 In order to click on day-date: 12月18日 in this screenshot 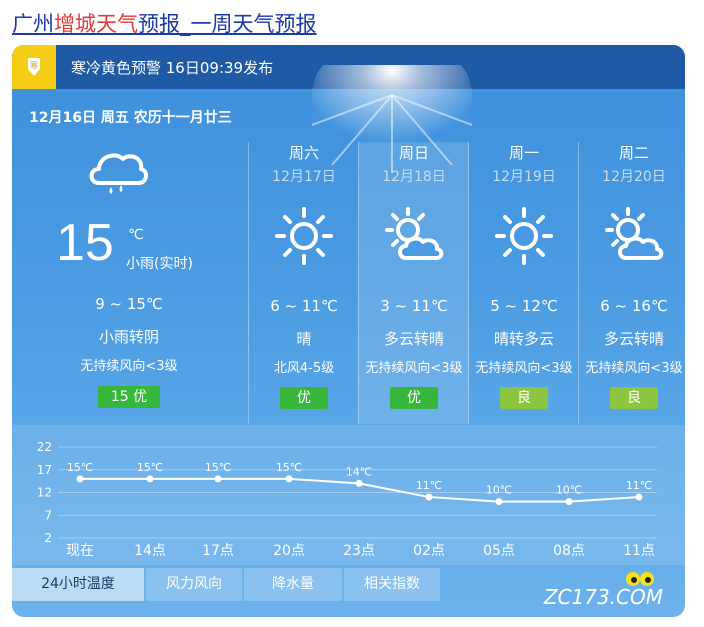, I will do `click(414, 177)`.